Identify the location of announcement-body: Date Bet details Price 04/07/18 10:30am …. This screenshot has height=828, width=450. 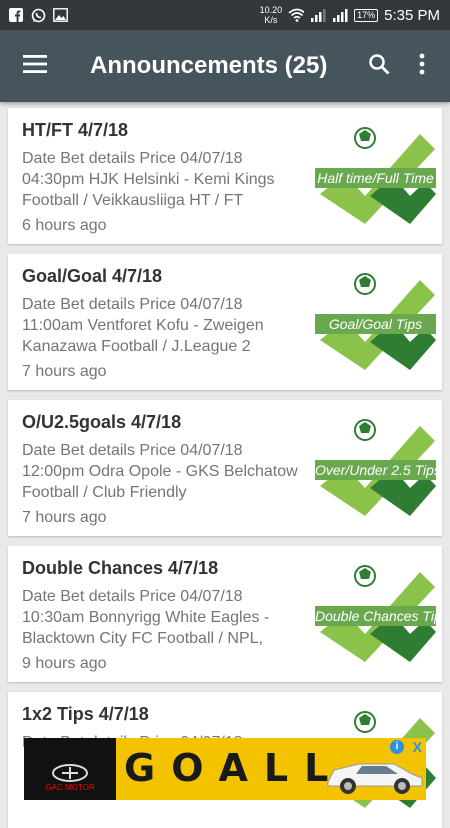
(146, 617).